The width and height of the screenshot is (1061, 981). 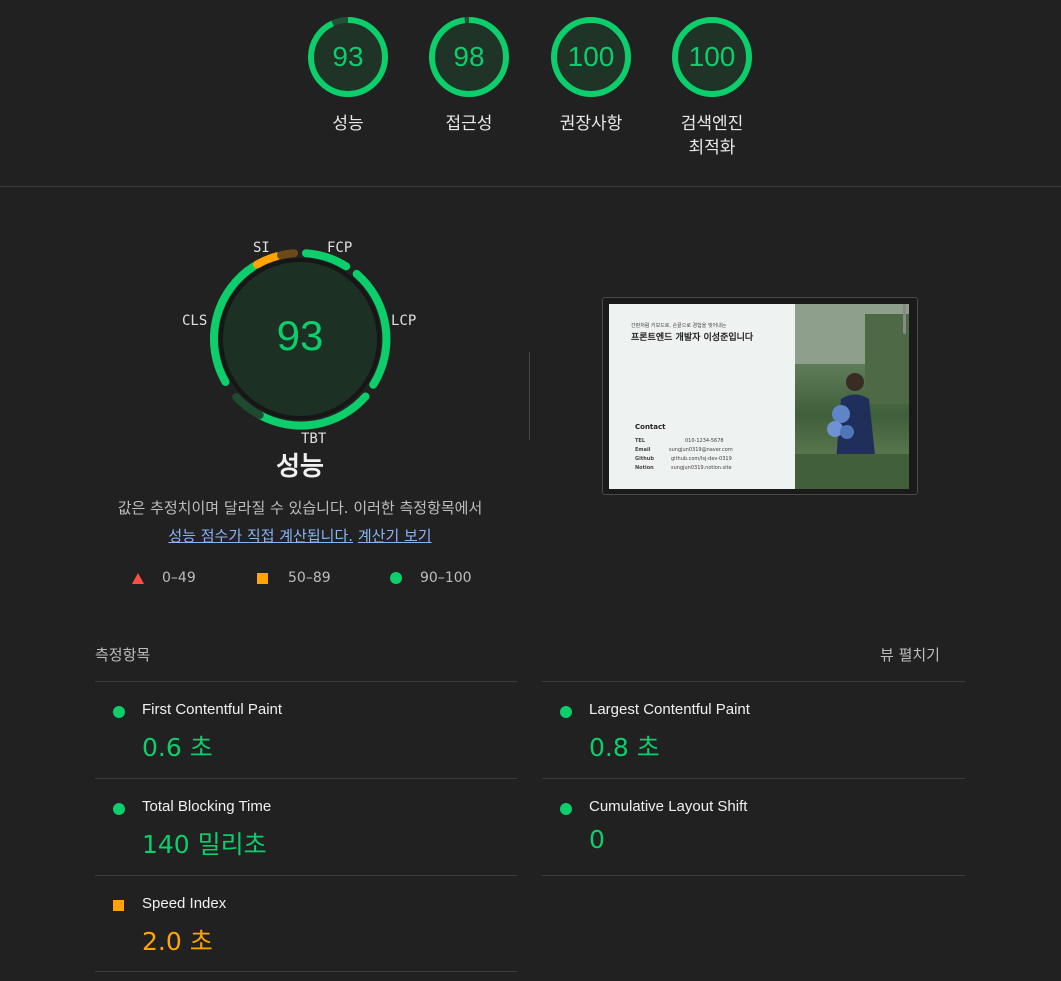 What do you see at coordinates (446, 578) in the screenshot?
I see `legend-pass-label: 90–100` at bounding box center [446, 578].